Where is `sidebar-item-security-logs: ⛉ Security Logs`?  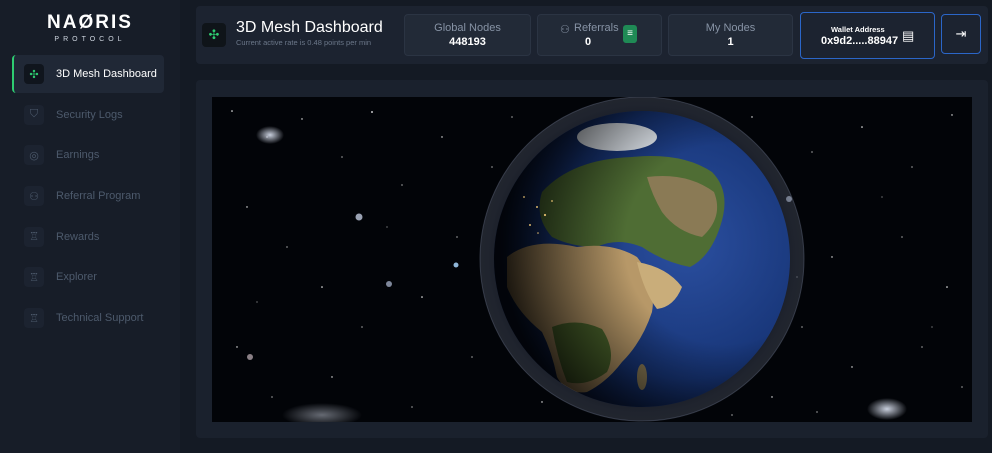
sidebar-item-security-logs: ⛉ Security Logs is located at coordinates (88, 115).